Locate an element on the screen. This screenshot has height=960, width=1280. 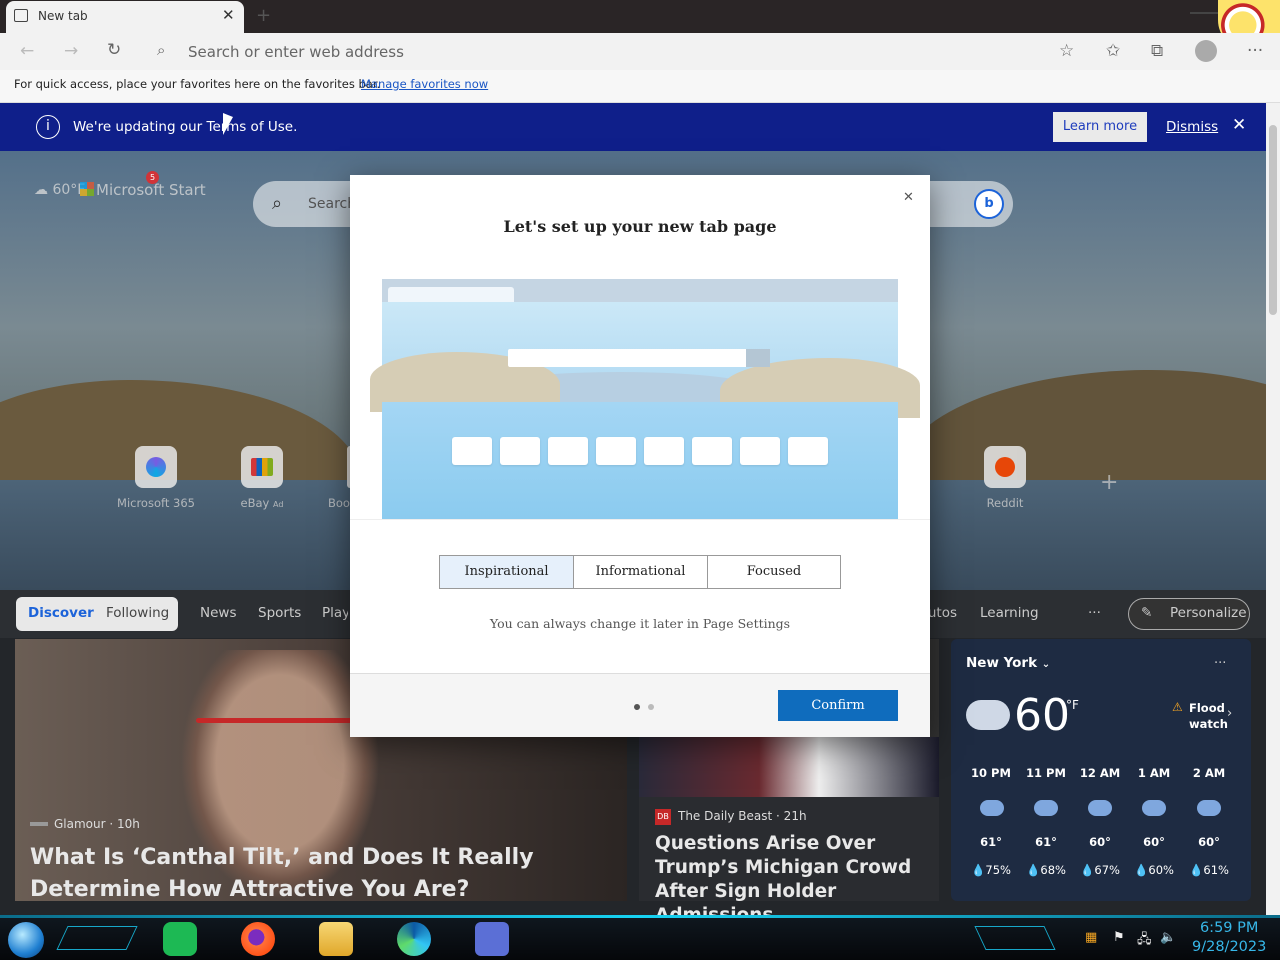
tab-autos: Autos is located at coordinates (943, 613).